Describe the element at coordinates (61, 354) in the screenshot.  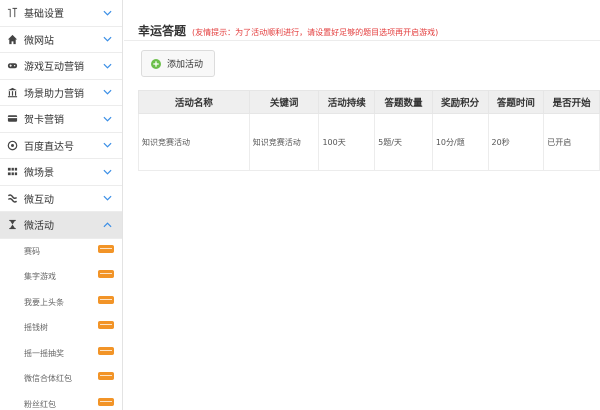
I see `sidebar-subitem: 摇一摇抽奖` at that location.